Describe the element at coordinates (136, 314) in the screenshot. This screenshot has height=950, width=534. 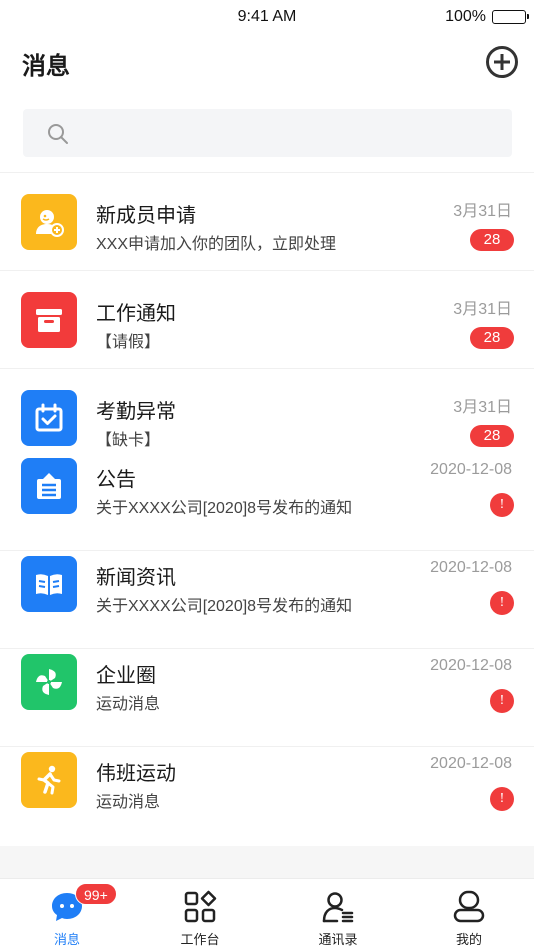
I see `item-title: 工作通知` at that location.